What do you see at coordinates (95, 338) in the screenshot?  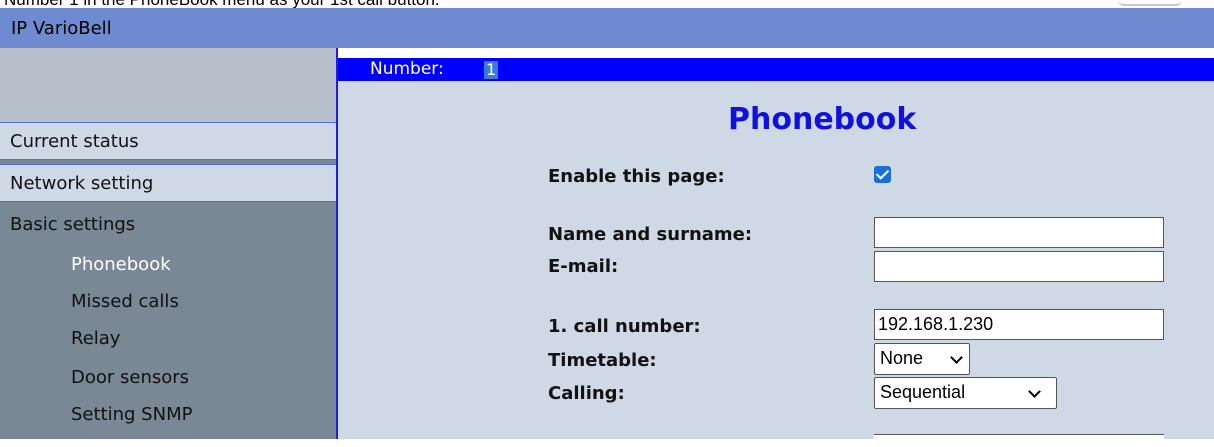 I see `sidebar-item-relay: Relay` at bounding box center [95, 338].